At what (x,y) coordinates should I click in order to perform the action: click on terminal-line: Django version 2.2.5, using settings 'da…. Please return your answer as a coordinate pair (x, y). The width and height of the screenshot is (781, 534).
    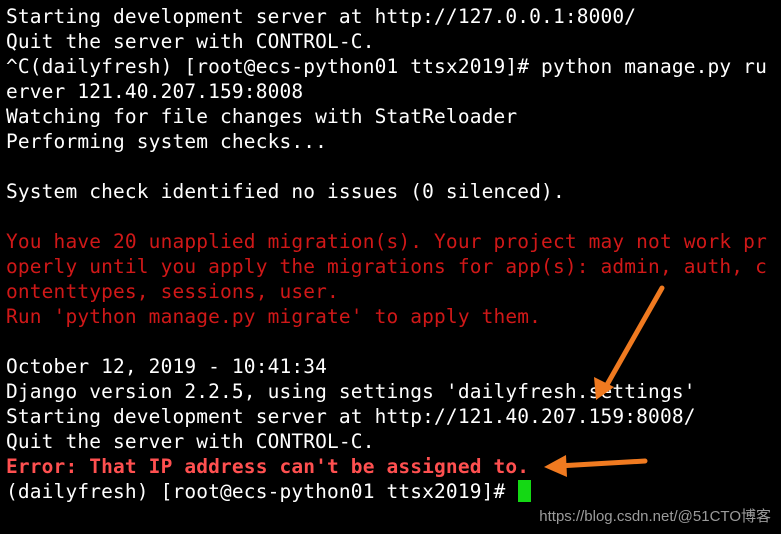
    Looking at the image, I should click on (351, 391).